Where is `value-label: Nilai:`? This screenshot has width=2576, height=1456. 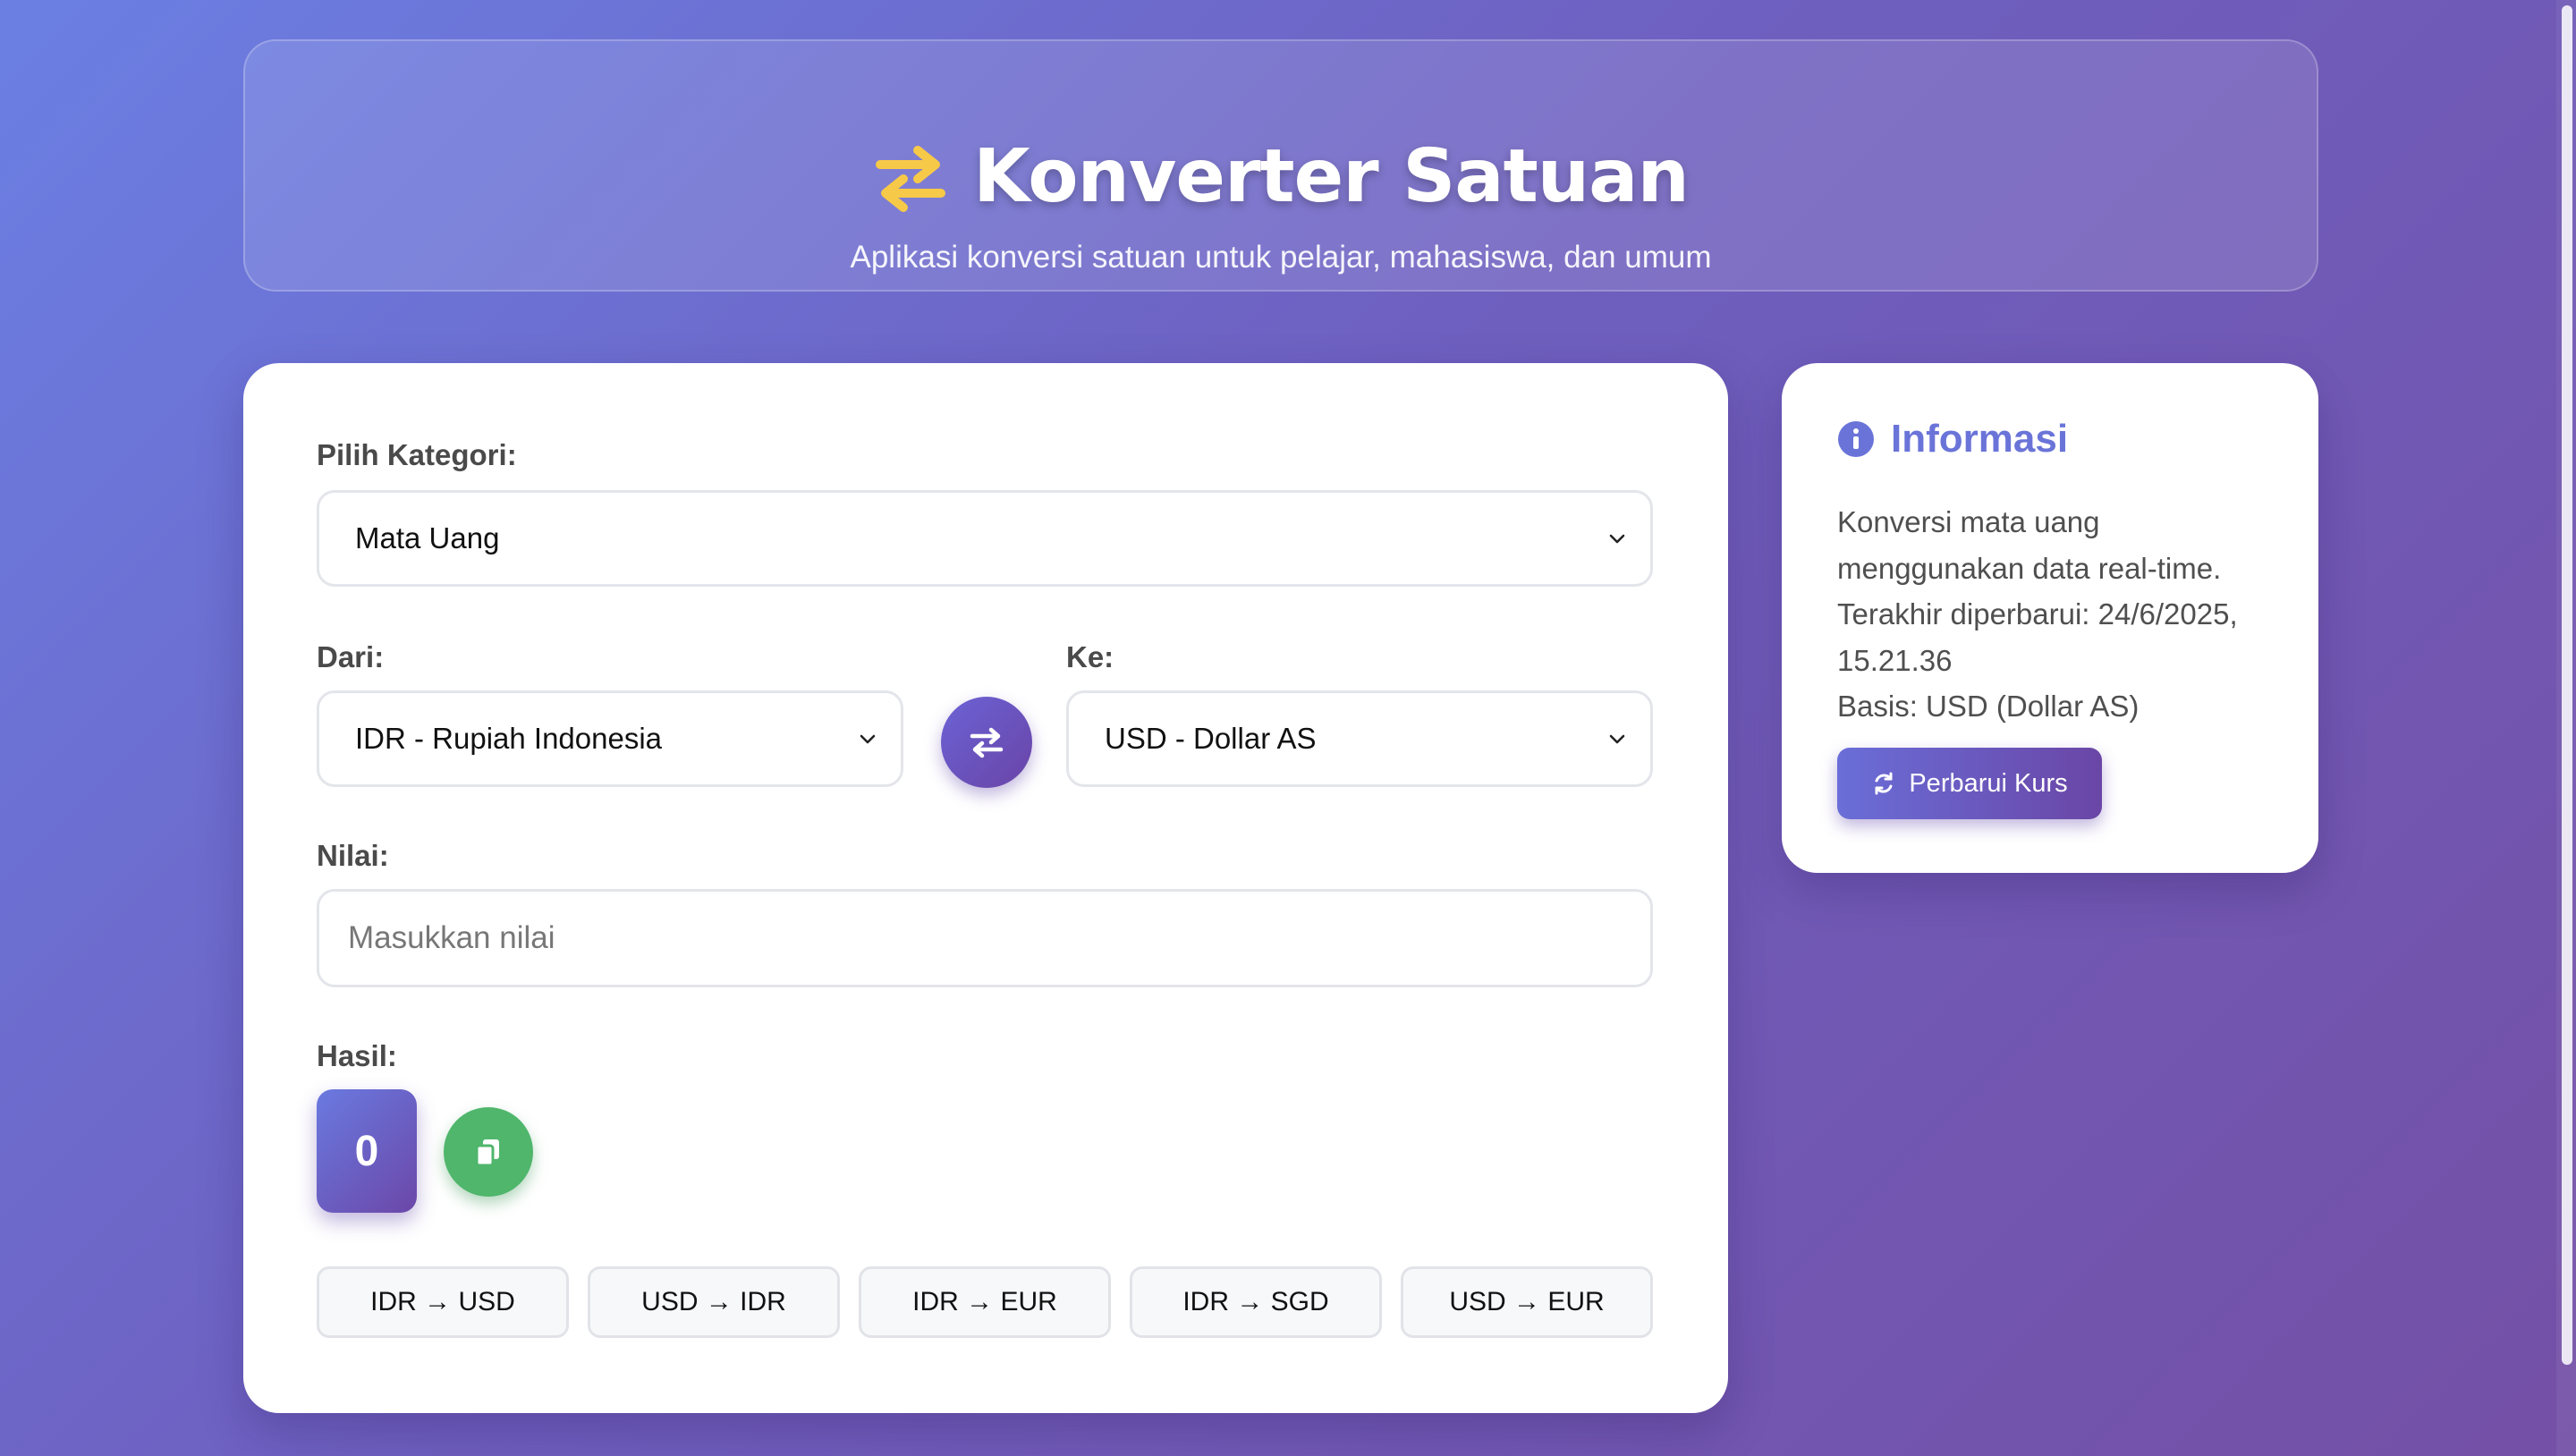
value-label: Nilai: is located at coordinates (353, 855).